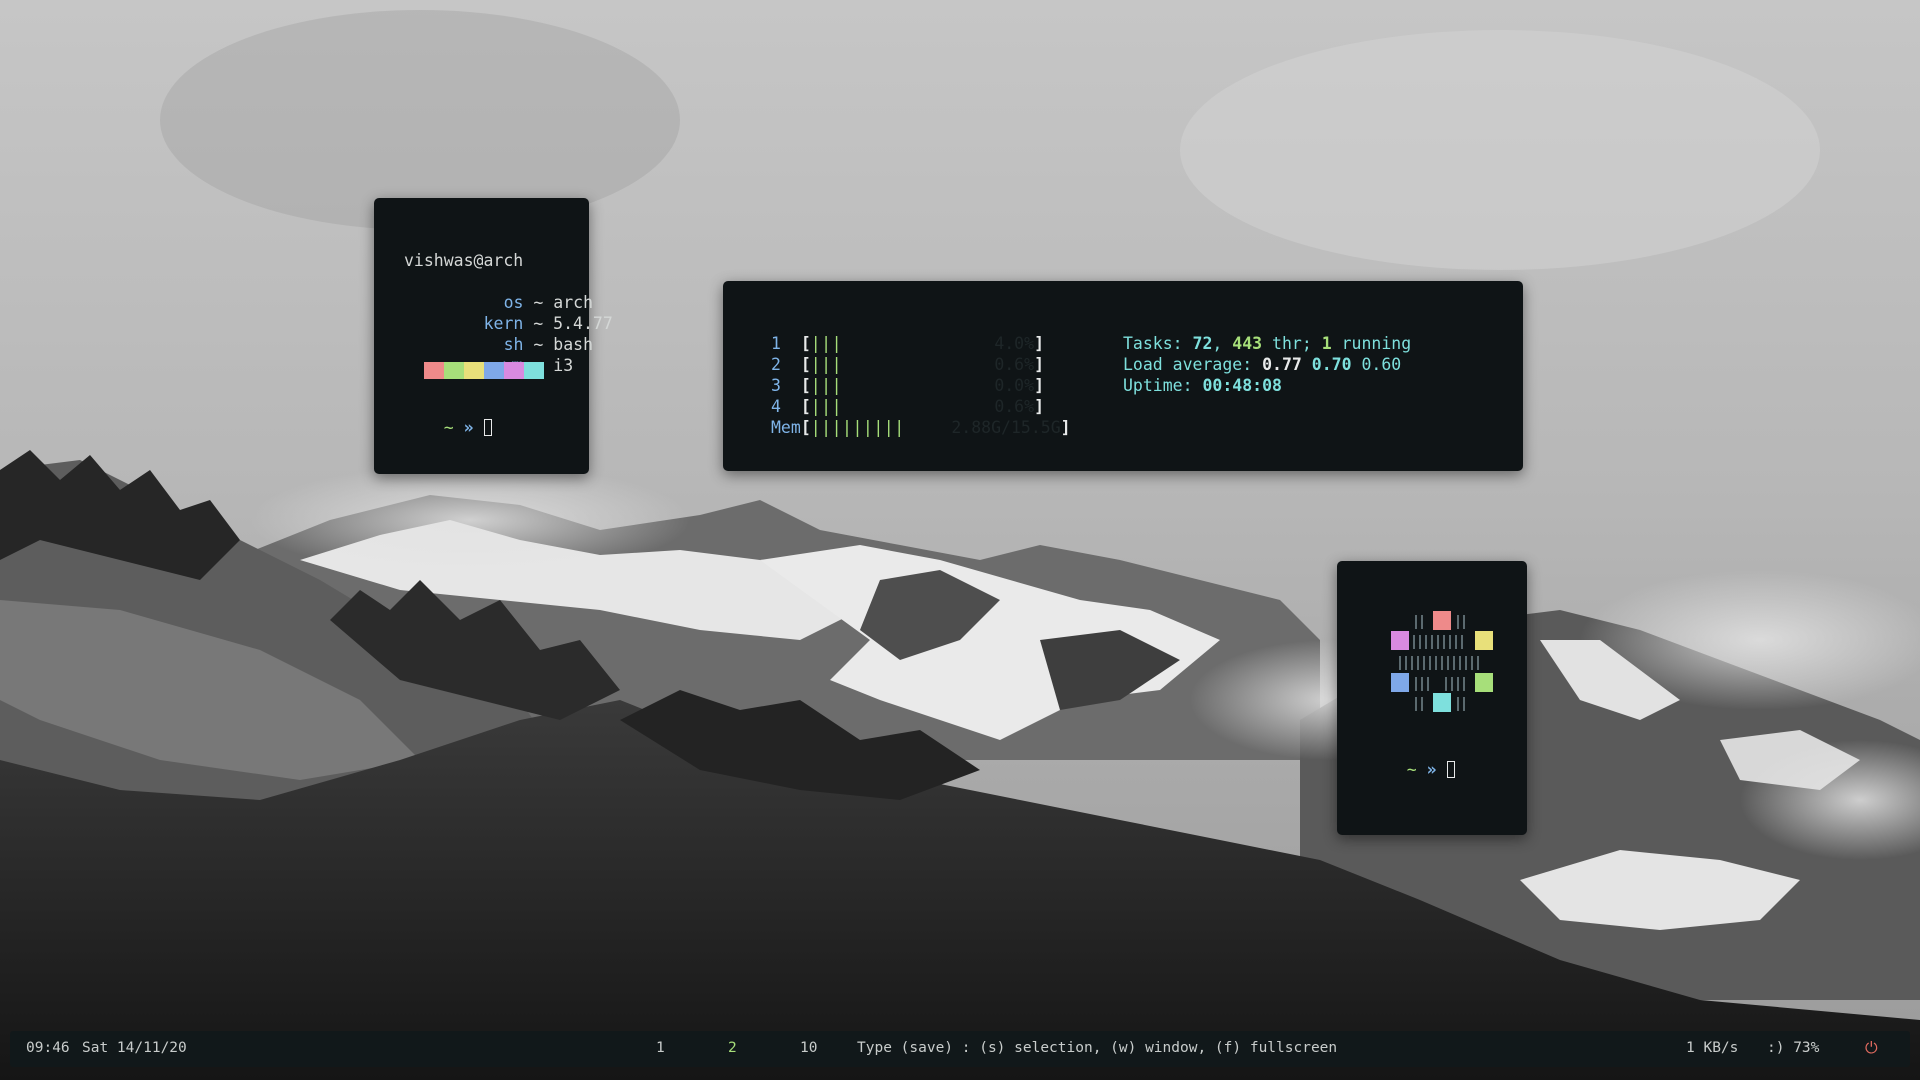 This screenshot has height=1080, width=1920. What do you see at coordinates (786, 427) in the screenshot?
I see `mem-label: Mem` at bounding box center [786, 427].